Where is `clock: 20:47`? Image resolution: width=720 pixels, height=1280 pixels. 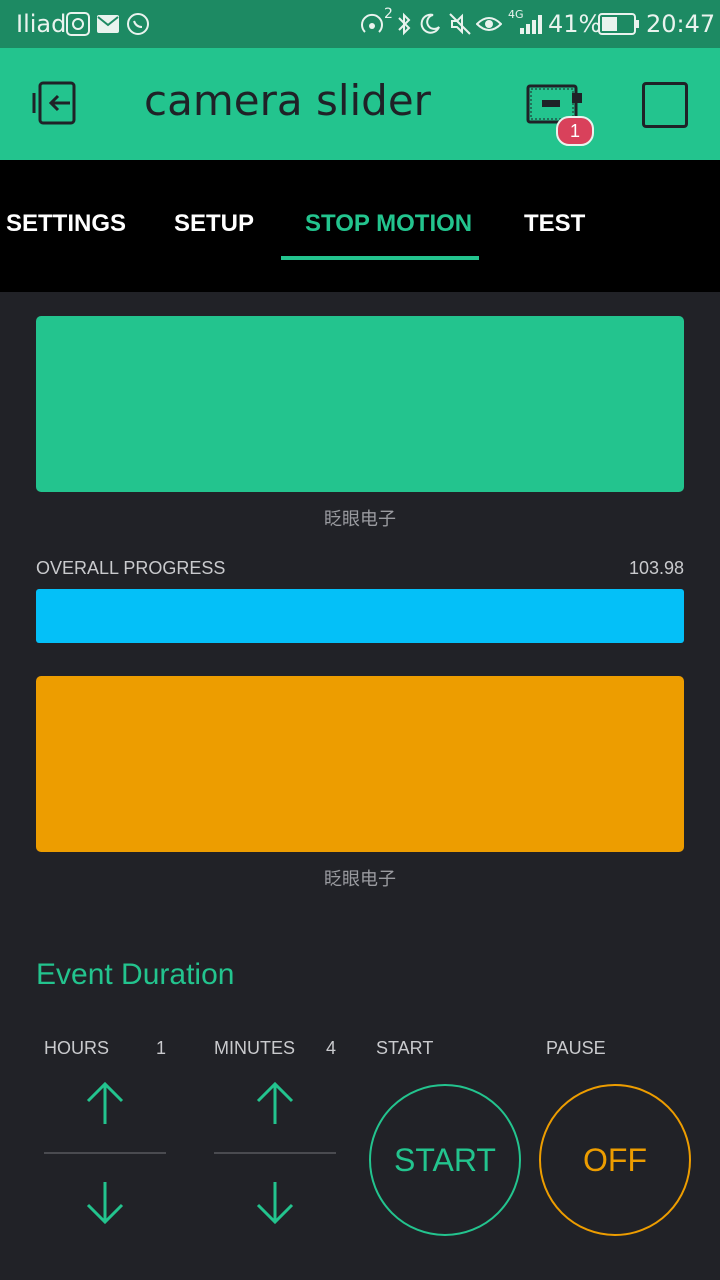
clock: 20:47 is located at coordinates (681, 24).